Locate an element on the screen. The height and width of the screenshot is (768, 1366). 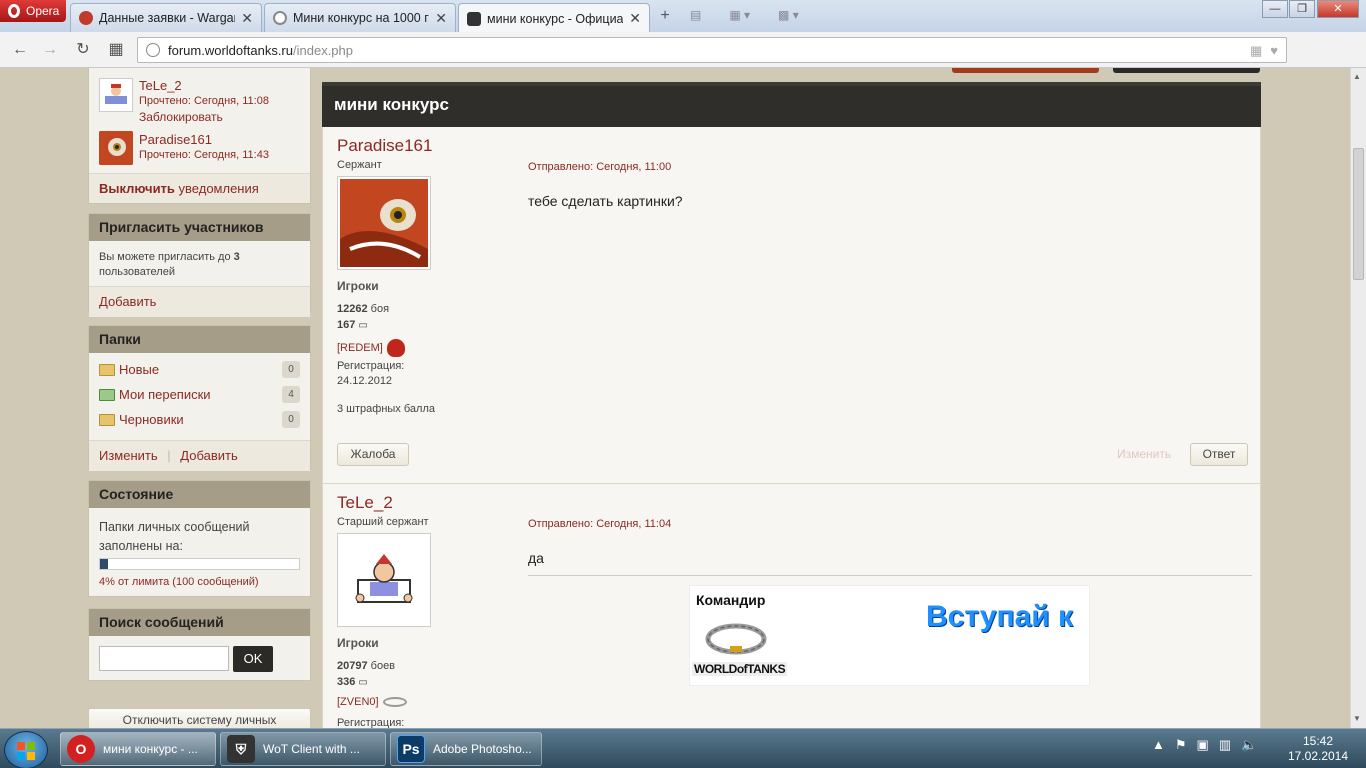
topic-action-button-red is located at coordinates (1025, 70).